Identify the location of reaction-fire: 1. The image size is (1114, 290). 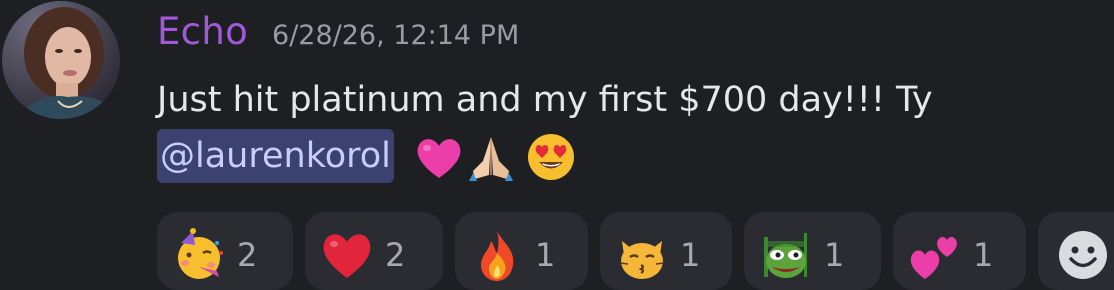
(521, 251).